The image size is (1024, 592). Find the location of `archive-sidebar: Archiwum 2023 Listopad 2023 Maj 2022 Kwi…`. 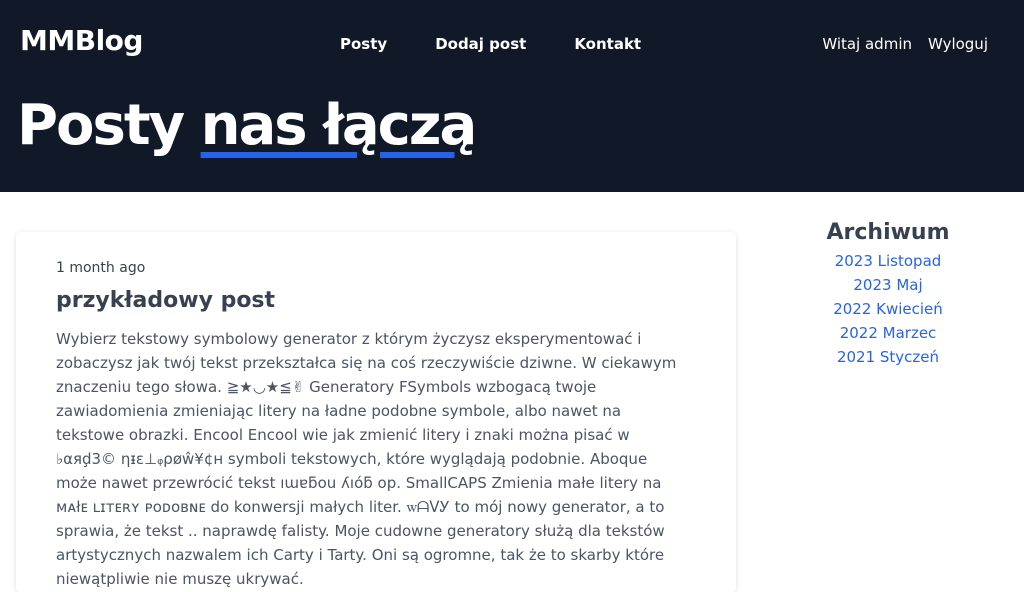

archive-sidebar: Archiwum 2023 Listopad 2023 Maj 2022 Kwi… is located at coordinates (888, 294).